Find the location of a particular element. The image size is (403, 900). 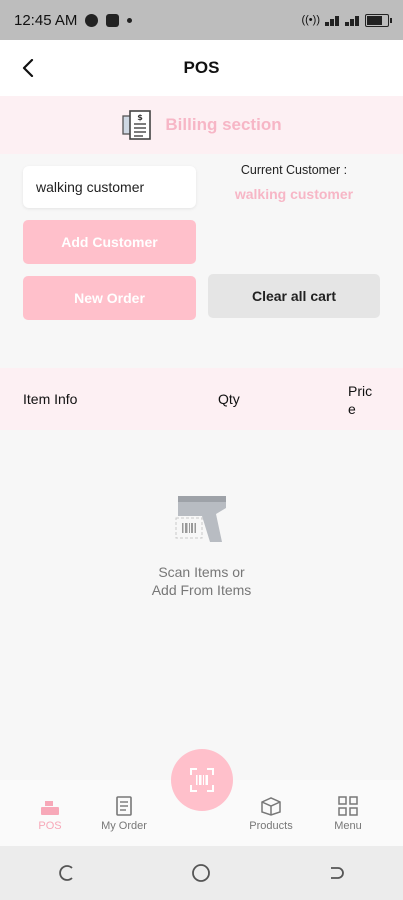

nav-menu-label: Menu is located at coordinates (348, 826).